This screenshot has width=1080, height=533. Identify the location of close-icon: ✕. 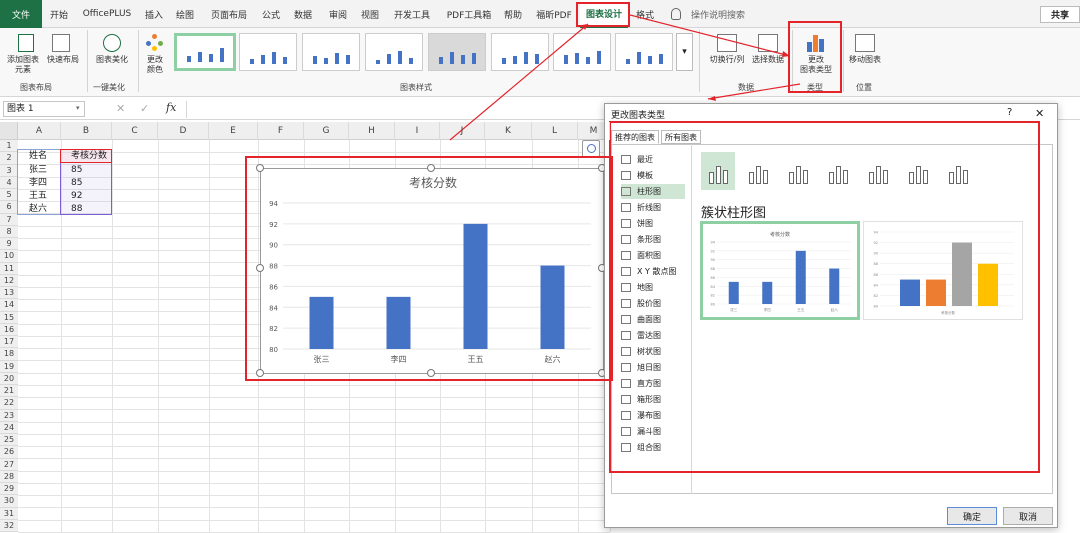
(1039, 113).